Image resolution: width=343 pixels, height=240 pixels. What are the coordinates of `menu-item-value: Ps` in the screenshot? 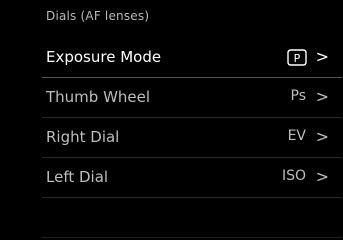 It's located at (298, 96).